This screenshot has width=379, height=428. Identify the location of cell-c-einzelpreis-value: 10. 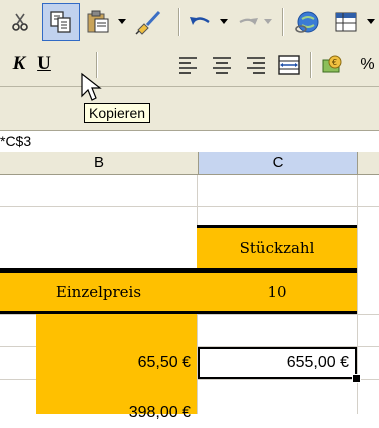
(277, 292).